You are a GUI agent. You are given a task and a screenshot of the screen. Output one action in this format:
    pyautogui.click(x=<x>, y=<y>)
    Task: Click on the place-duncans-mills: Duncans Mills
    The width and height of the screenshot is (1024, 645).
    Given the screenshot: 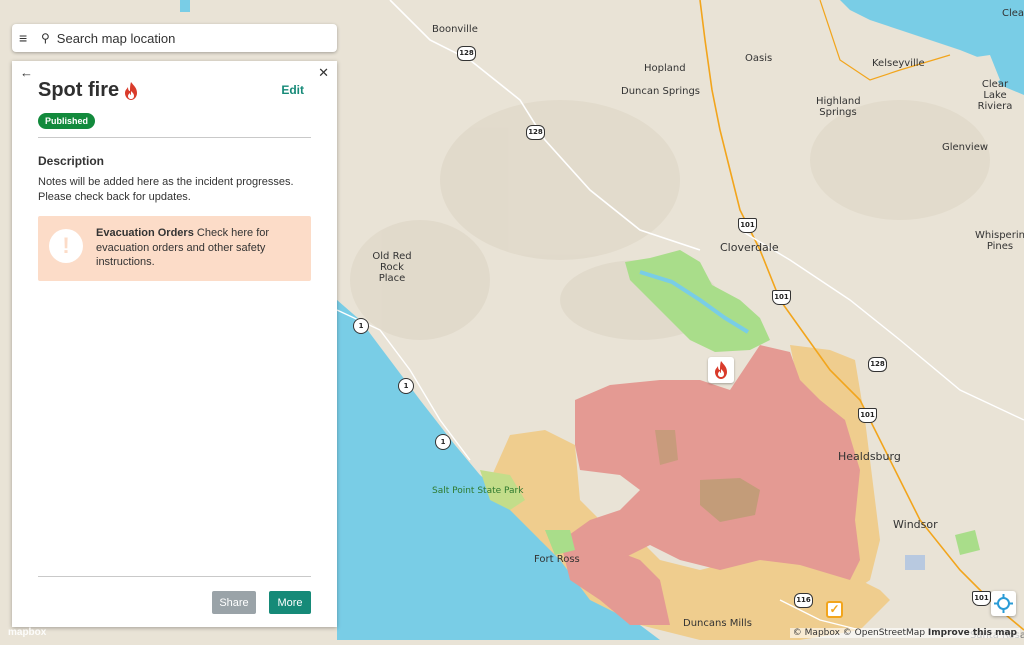 What is the action you would take?
    pyautogui.click(x=717, y=623)
    